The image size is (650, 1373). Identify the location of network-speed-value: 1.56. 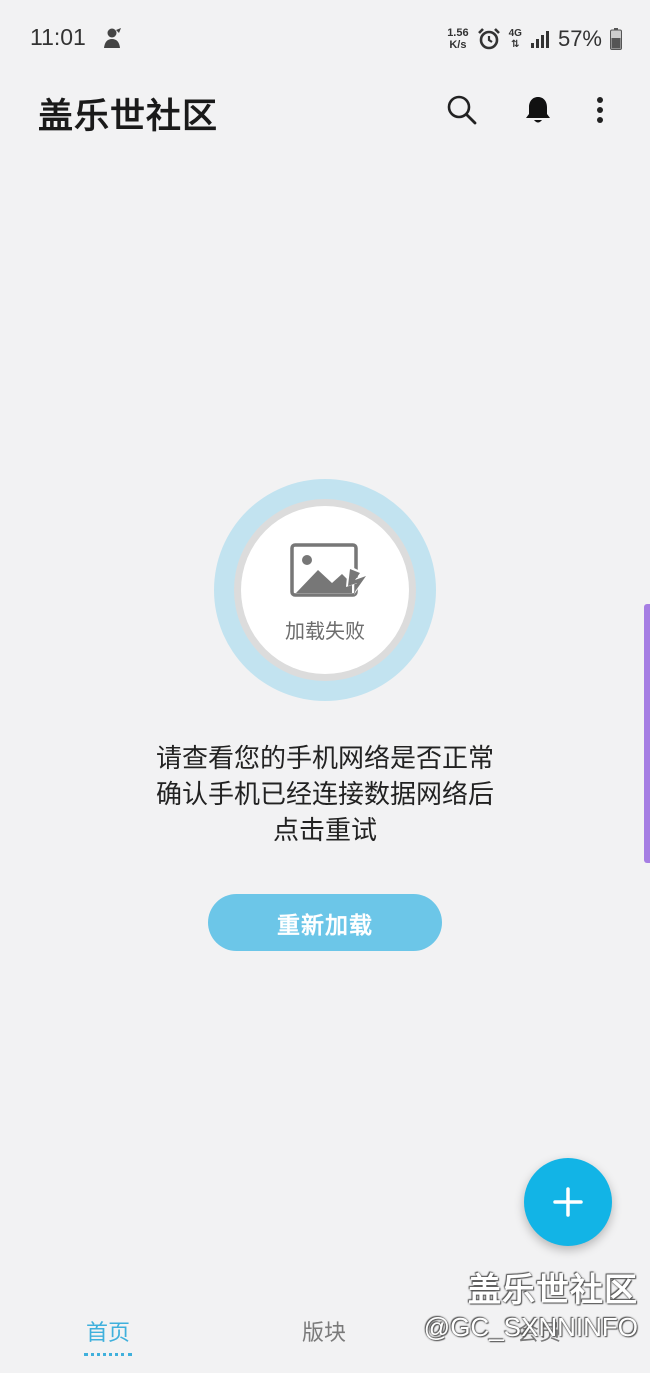
(458, 33).